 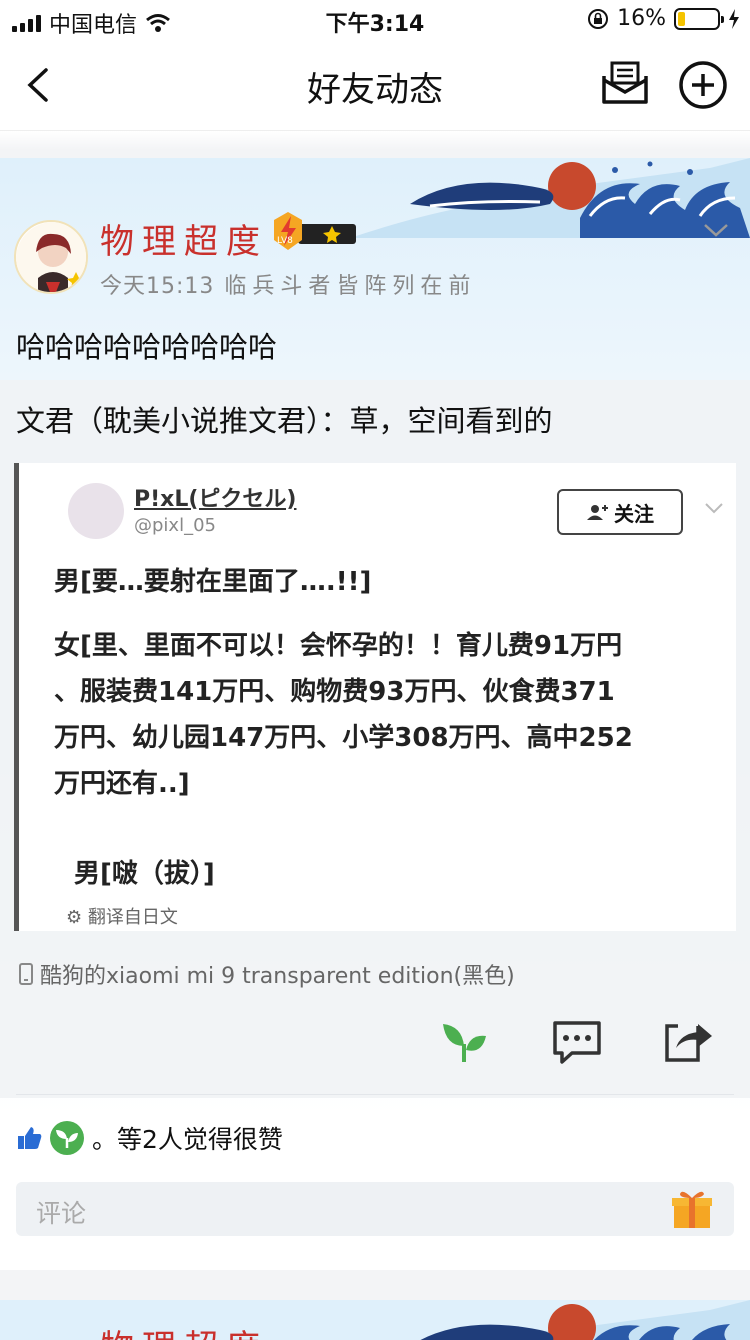 What do you see at coordinates (716, 230) in the screenshot?
I see `chevron-down-icon` at bounding box center [716, 230].